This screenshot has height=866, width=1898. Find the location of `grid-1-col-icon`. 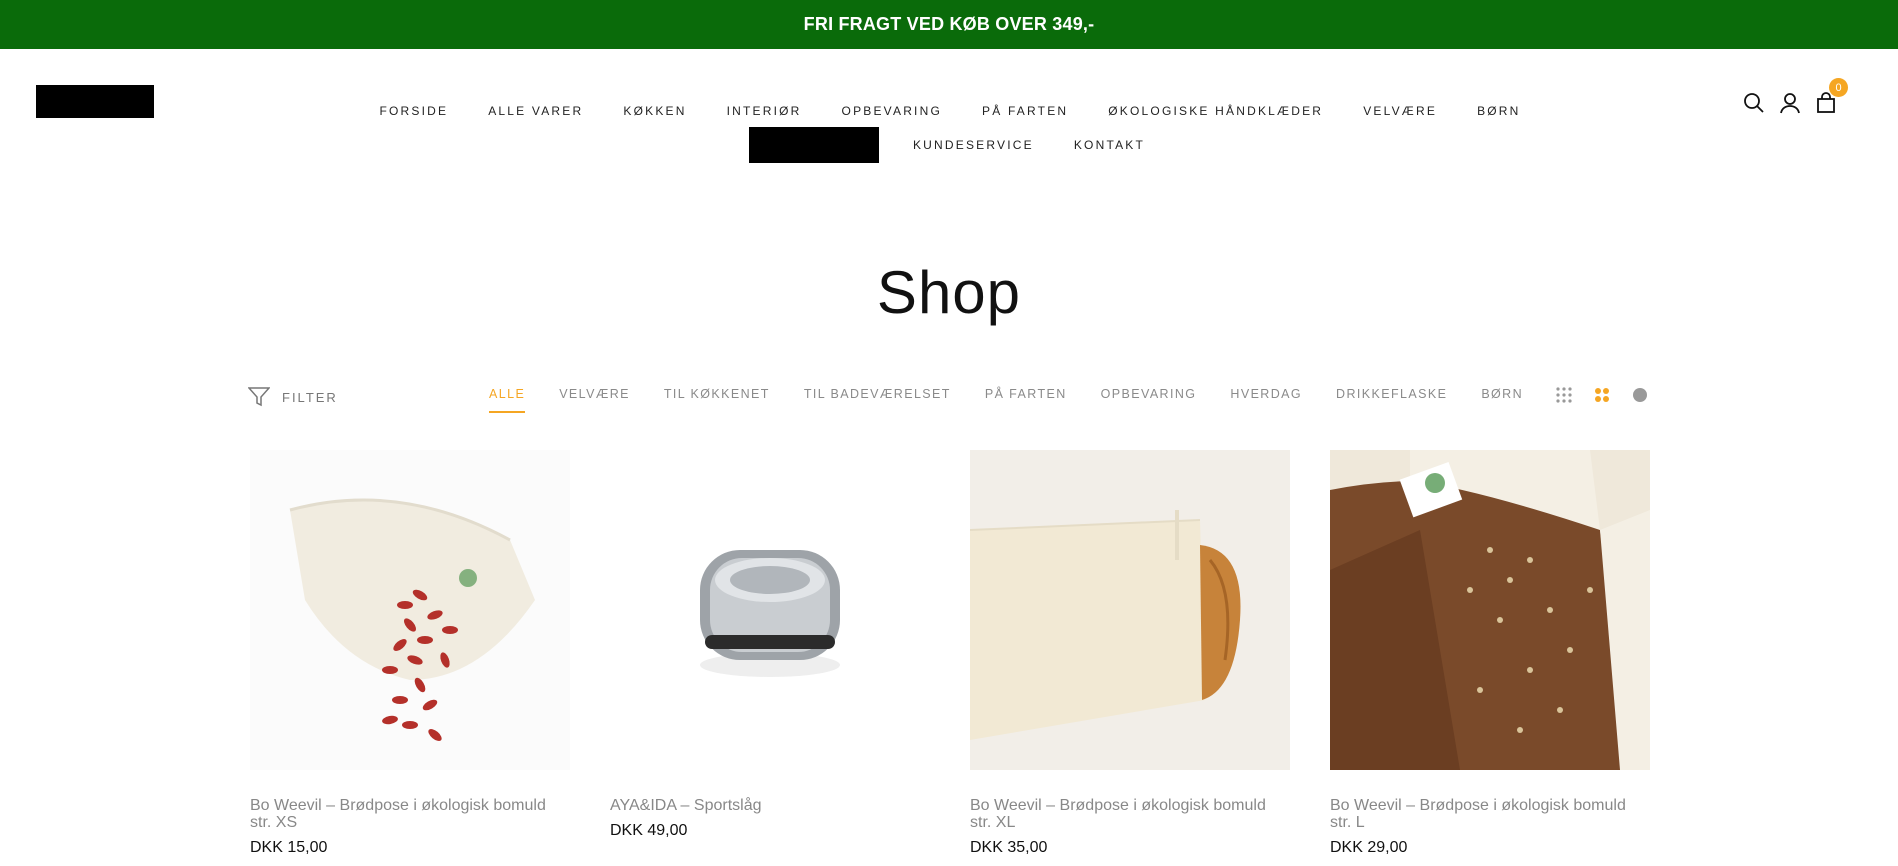

grid-1-col-icon is located at coordinates (1640, 397).